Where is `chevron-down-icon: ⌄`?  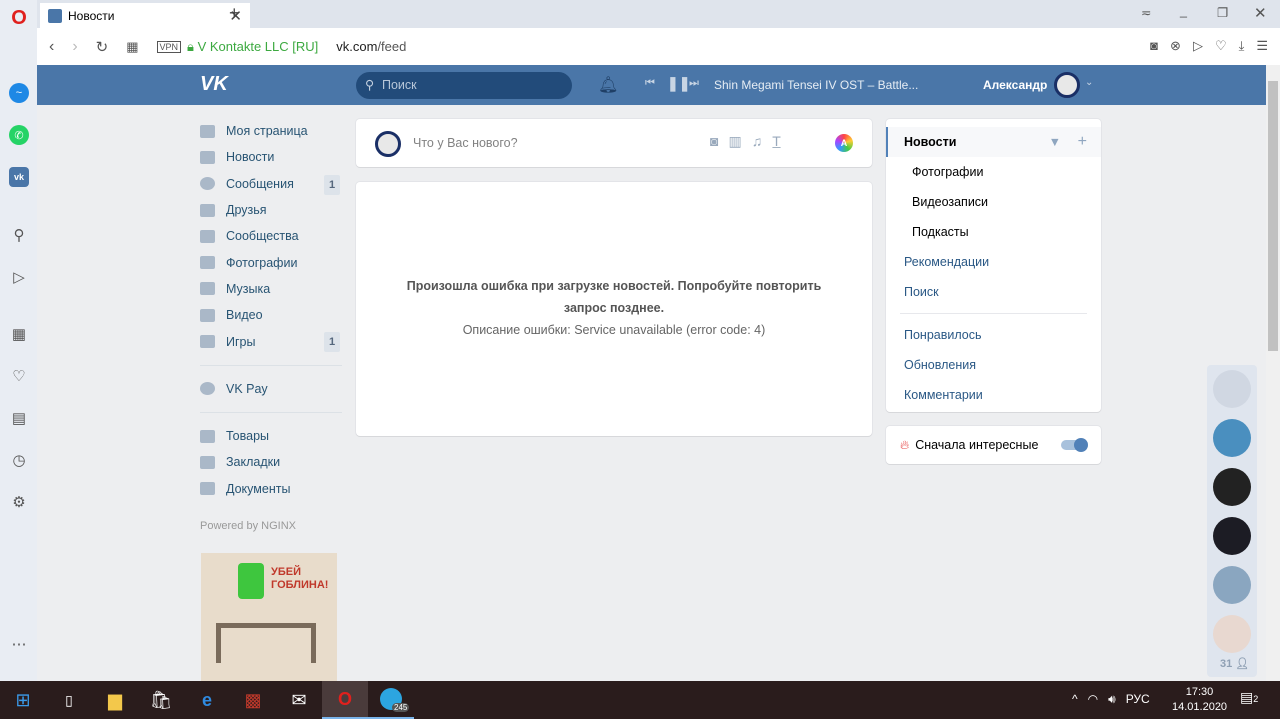
chevron-down-icon: ⌄ is located at coordinates (1089, 82).